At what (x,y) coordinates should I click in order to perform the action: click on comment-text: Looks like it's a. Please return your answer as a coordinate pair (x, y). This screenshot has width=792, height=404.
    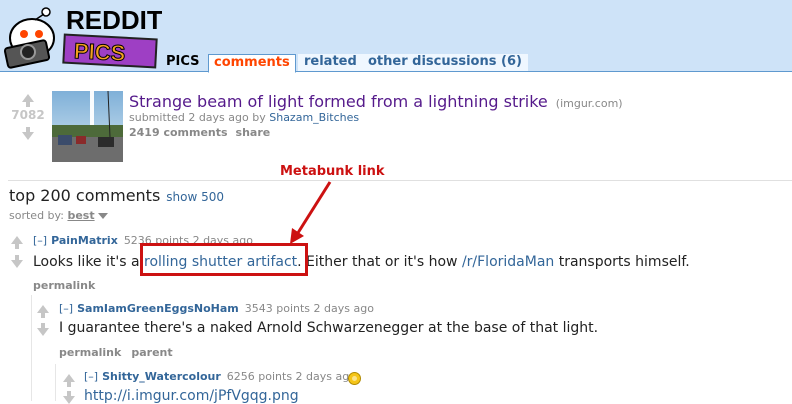
    Looking at the image, I should click on (86, 262).